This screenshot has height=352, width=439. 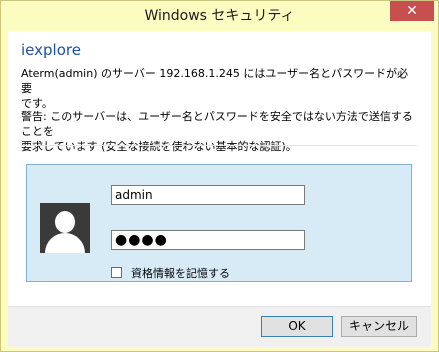 I want to click on username-field: admin, so click(x=208, y=195).